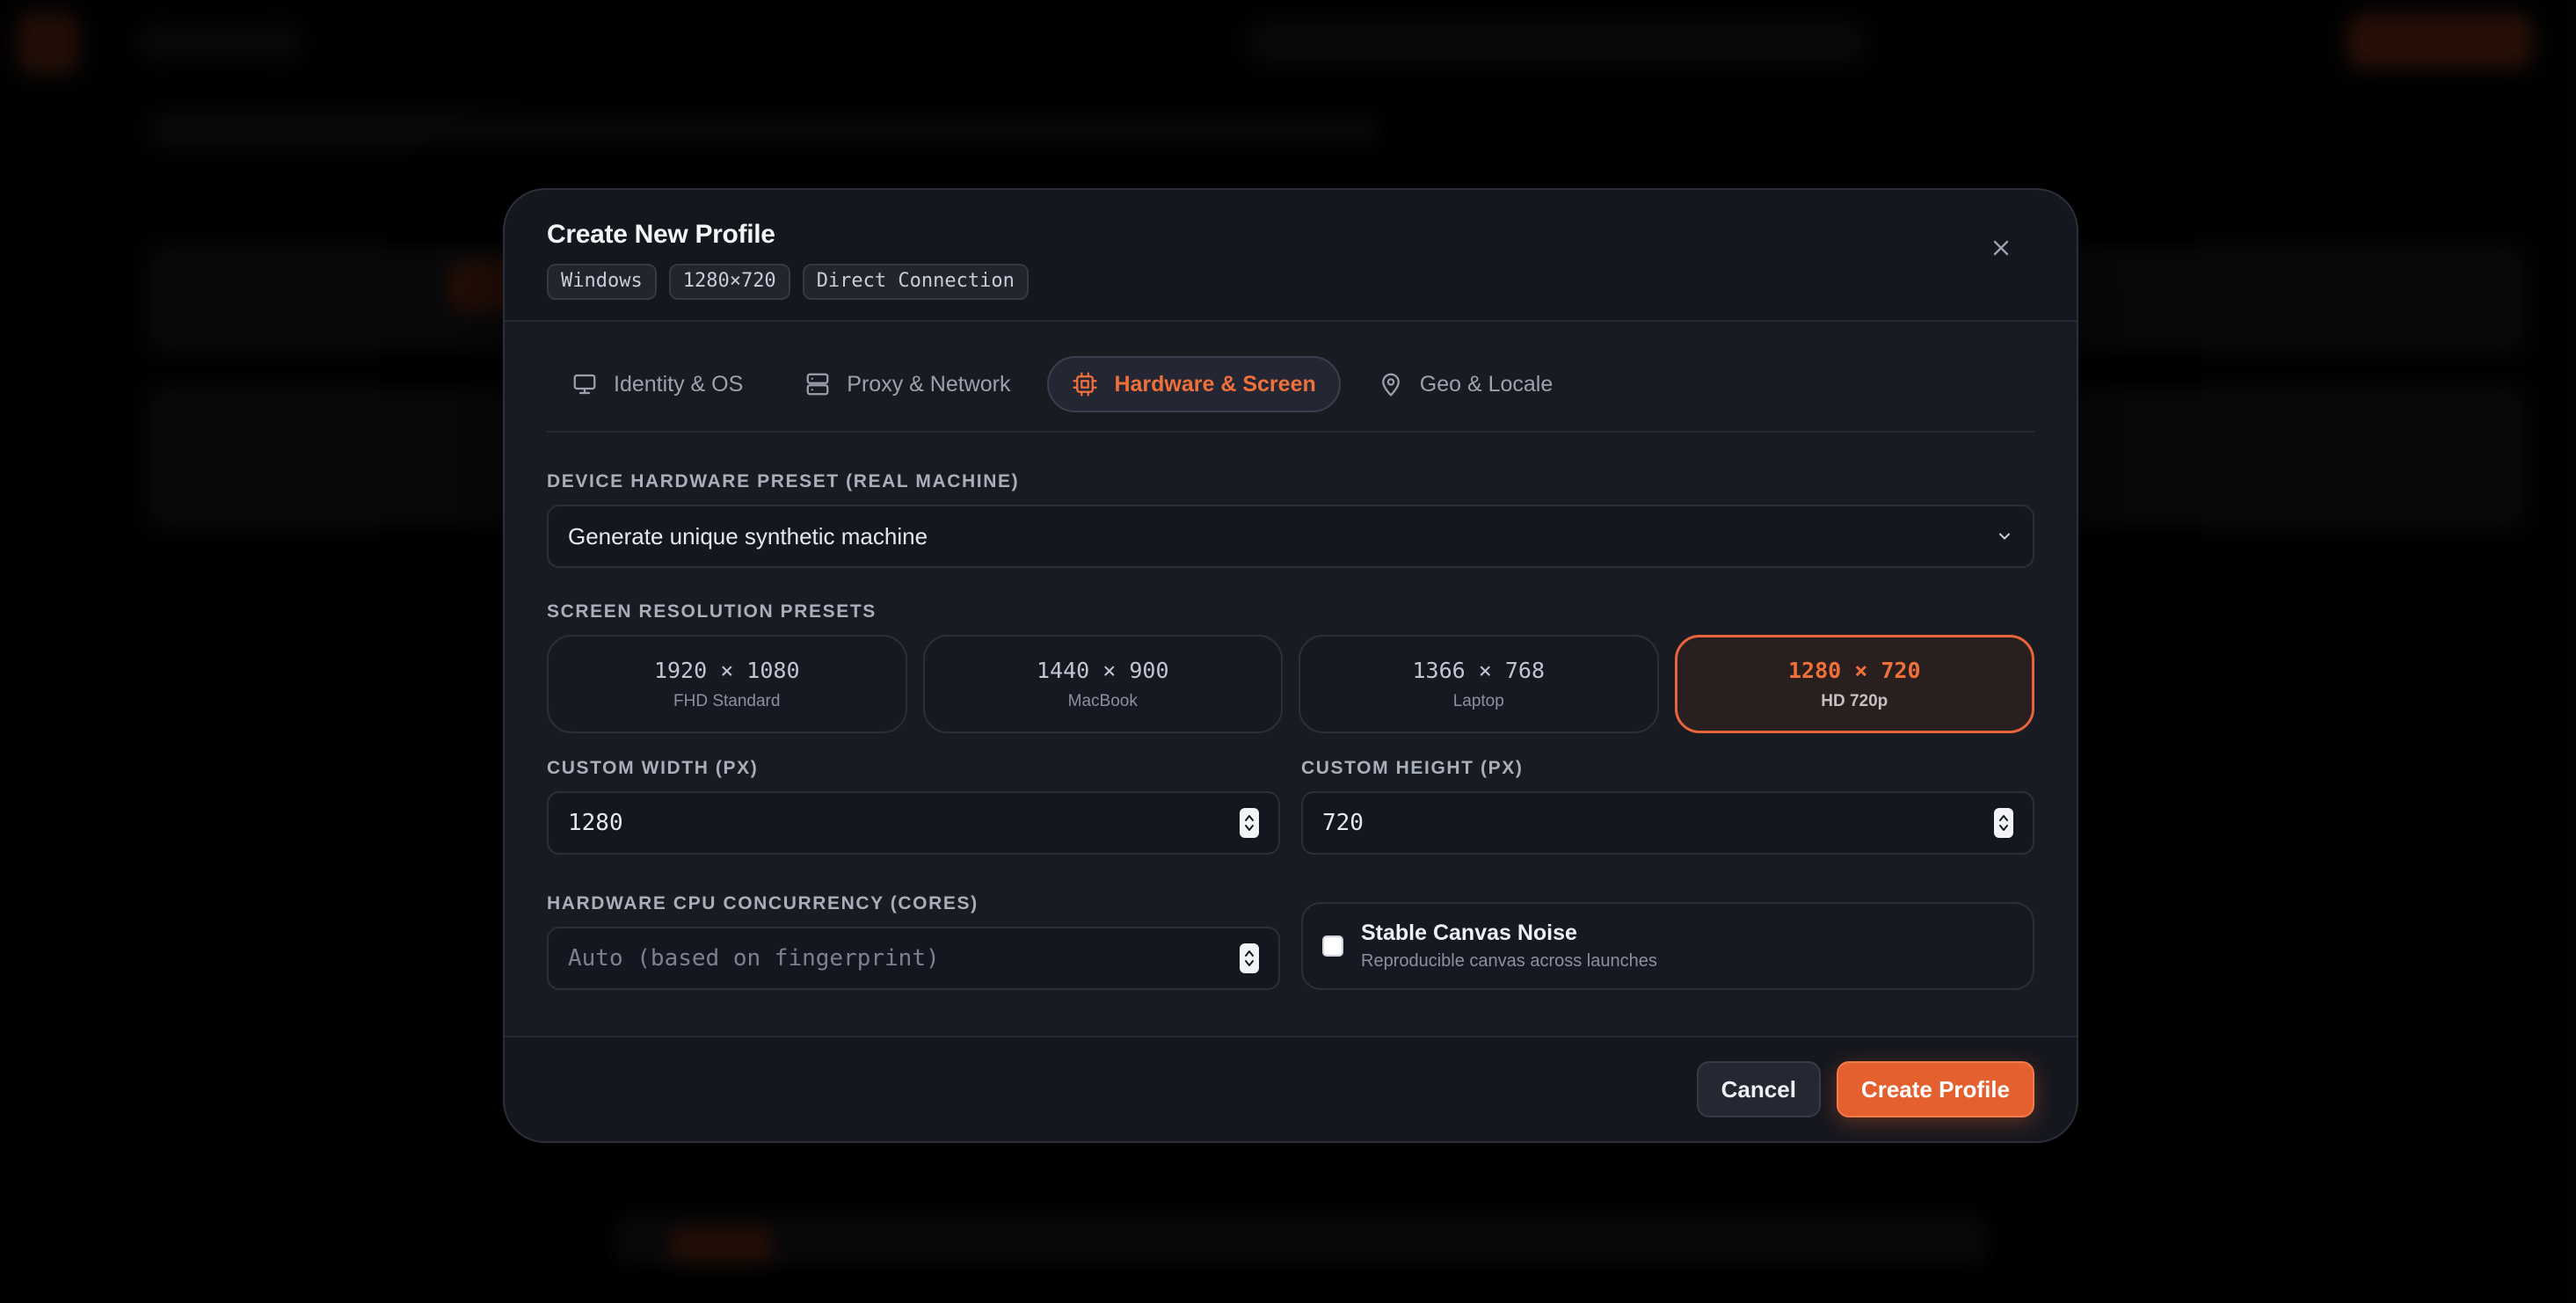 The height and width of the screenshot is (1303, 2576). Describe the element at coordinates (1215, 384) in the screenshot. I see `tab-label: Hardware & Screen` at that location.